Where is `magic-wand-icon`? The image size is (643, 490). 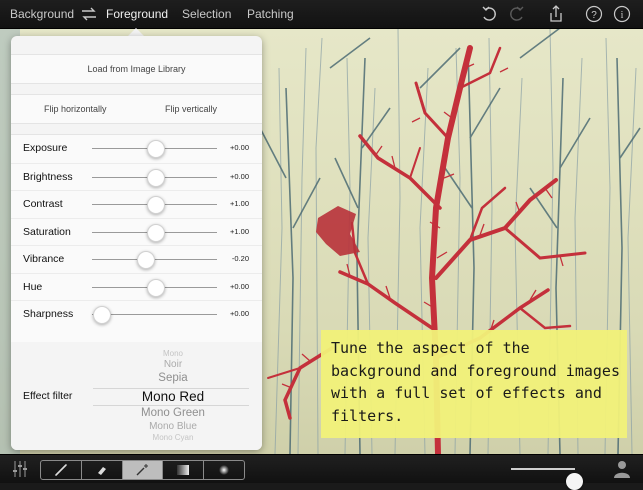
magic-wand-icon is located at coordinates (142, 470).